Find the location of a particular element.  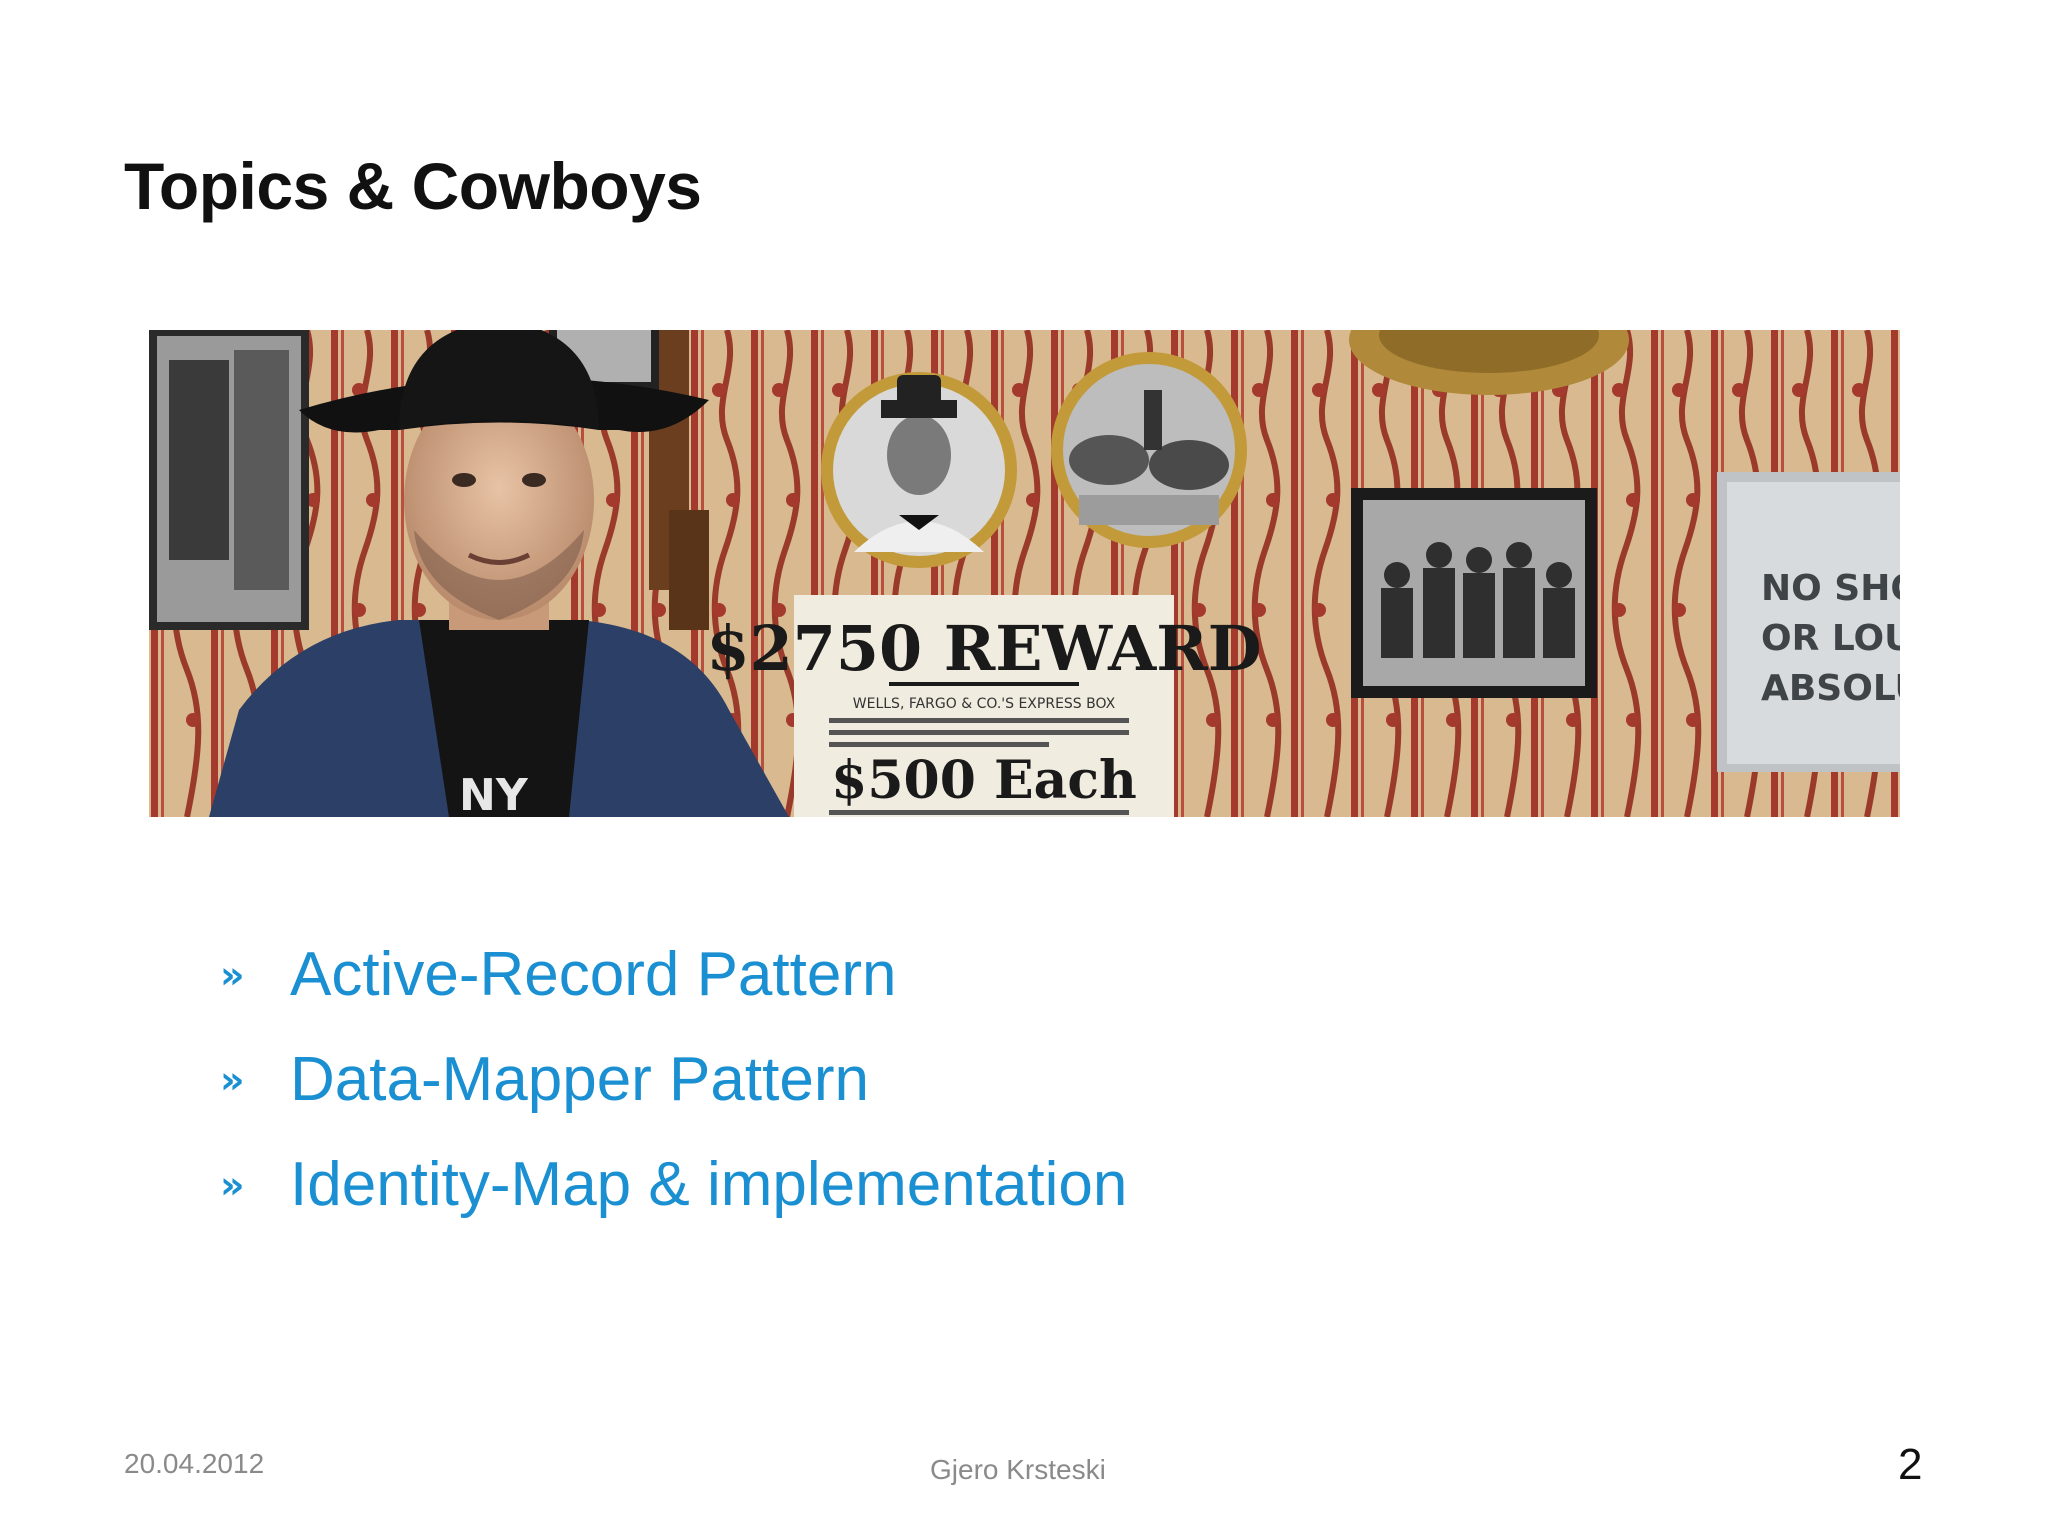

reward-amount: $500 Each is located at coordinates (984, 780).